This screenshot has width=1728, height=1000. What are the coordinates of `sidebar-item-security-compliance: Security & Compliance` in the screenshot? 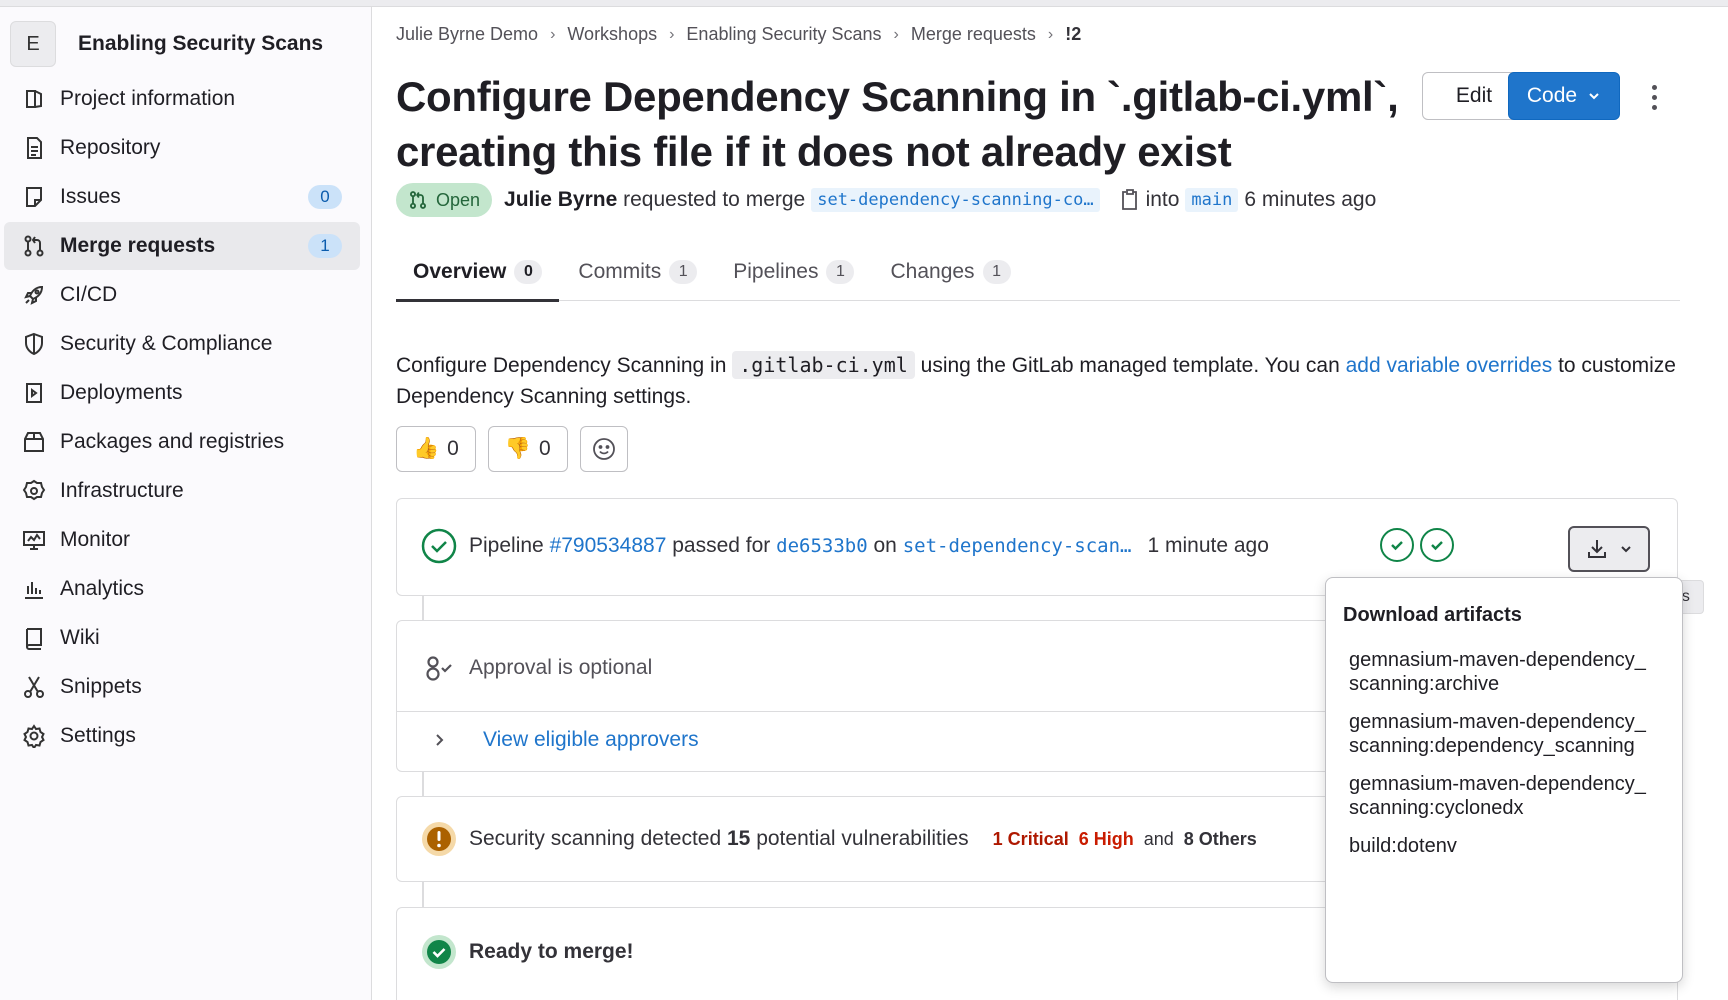 It's located at (182, 344).